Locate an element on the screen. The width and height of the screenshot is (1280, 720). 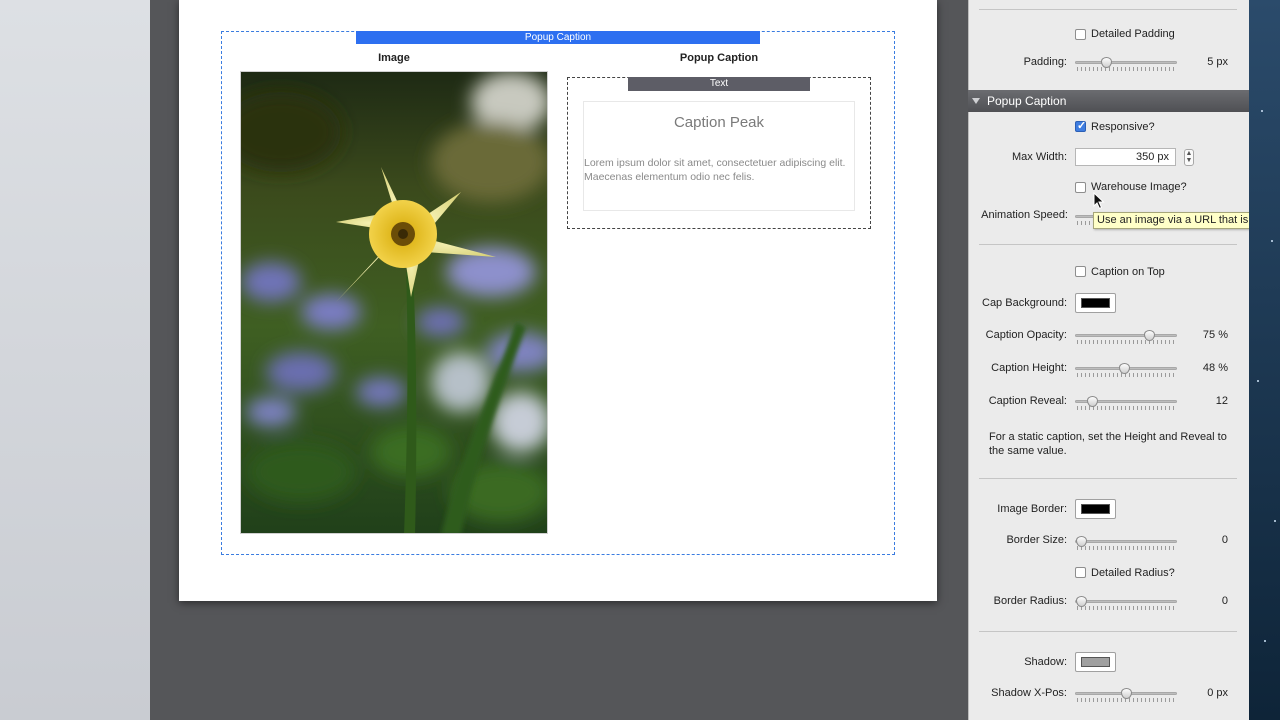
caption-opacity-slider is located at coordinates (1126, 337).